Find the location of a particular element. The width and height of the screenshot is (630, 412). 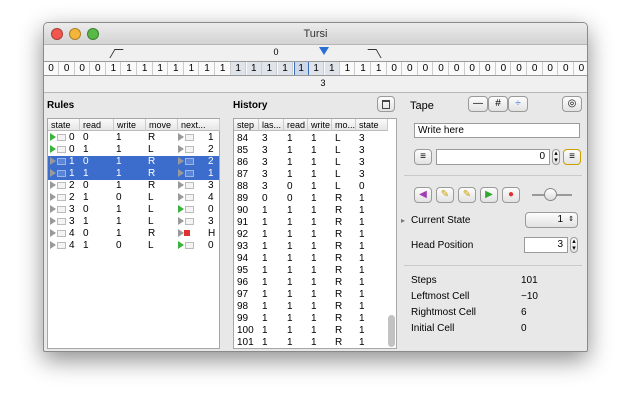

rules-column-header: write is located at coordinates (130, 125).